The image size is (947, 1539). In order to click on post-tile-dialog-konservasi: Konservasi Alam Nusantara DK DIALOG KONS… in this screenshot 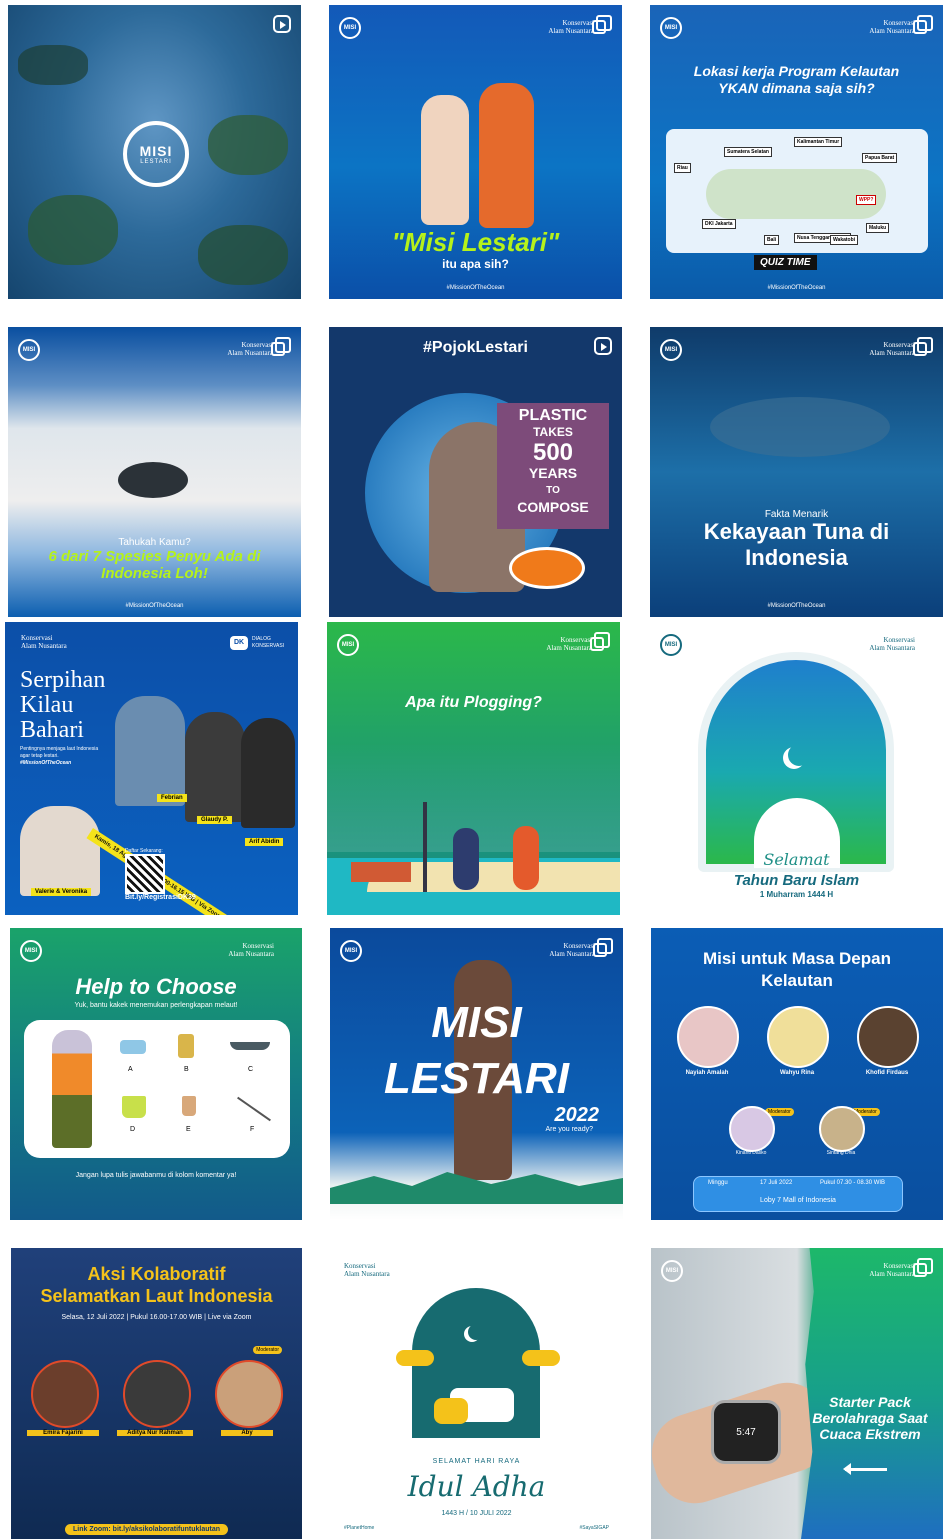, I will do `click(151, 768)`.